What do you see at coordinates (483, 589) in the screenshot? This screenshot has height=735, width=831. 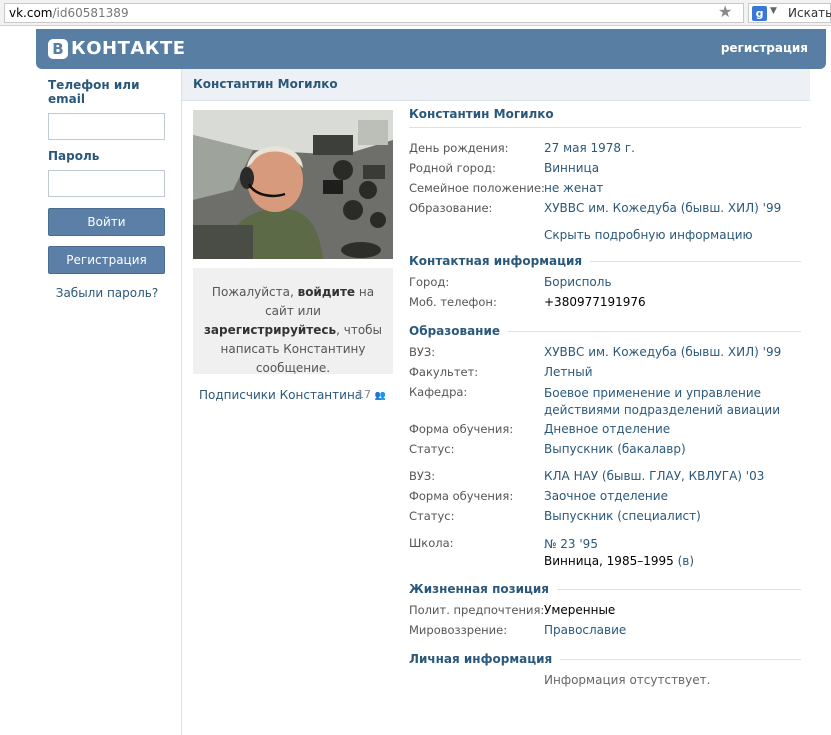 I see `section-title: Жизненная позиция` at bounding box center [483, 589].